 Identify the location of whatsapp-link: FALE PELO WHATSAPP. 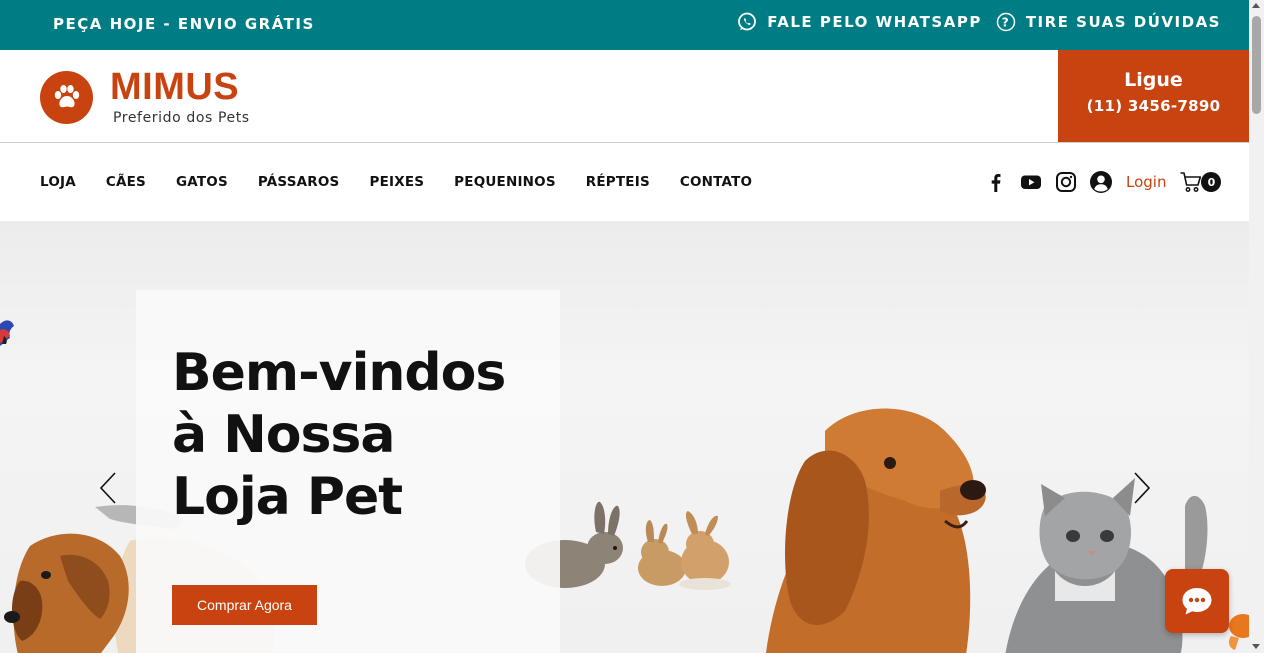
(859, 22).